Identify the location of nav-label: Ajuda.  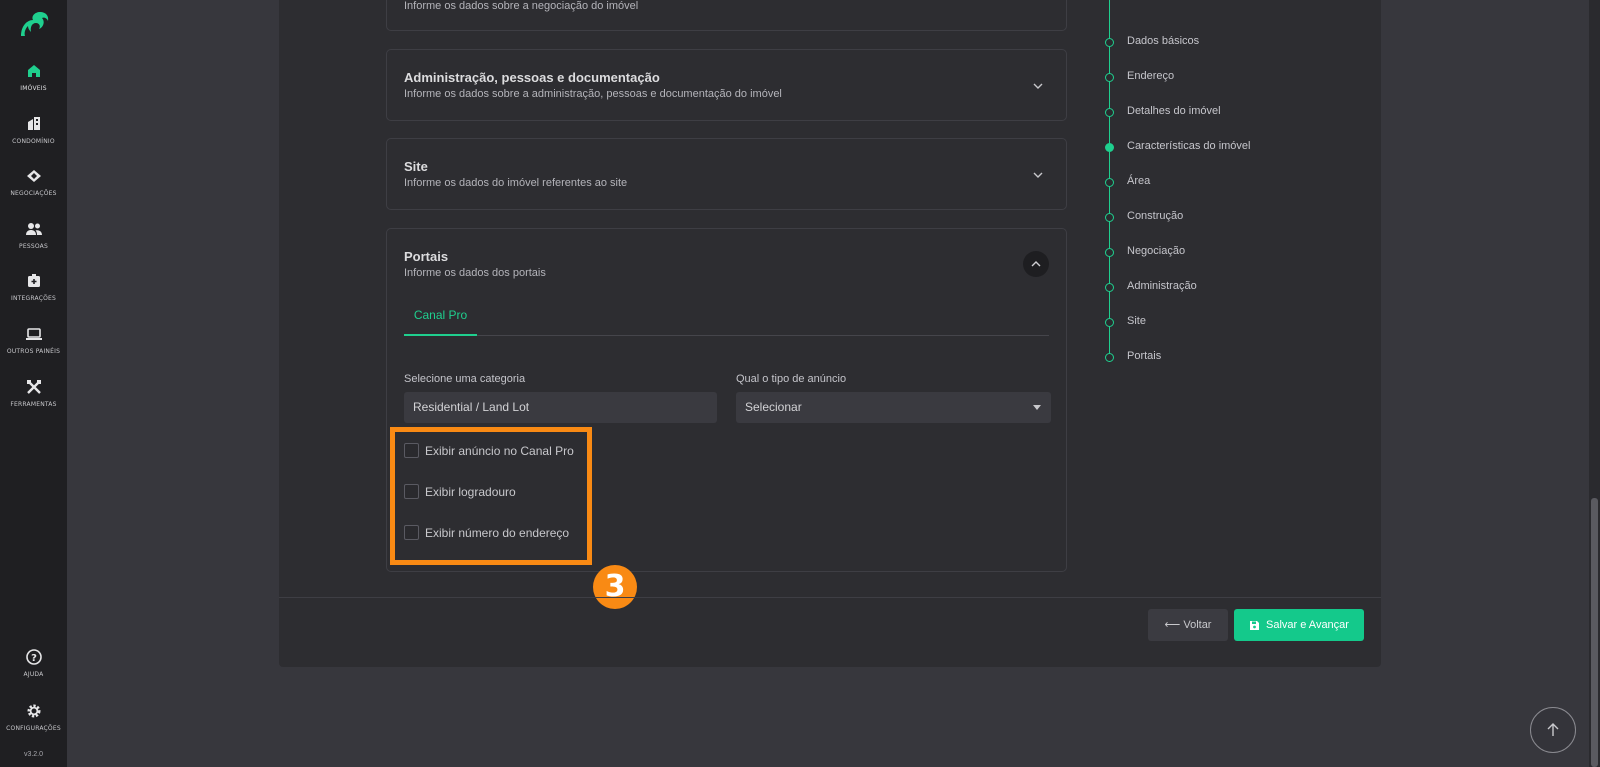
(33, 674).